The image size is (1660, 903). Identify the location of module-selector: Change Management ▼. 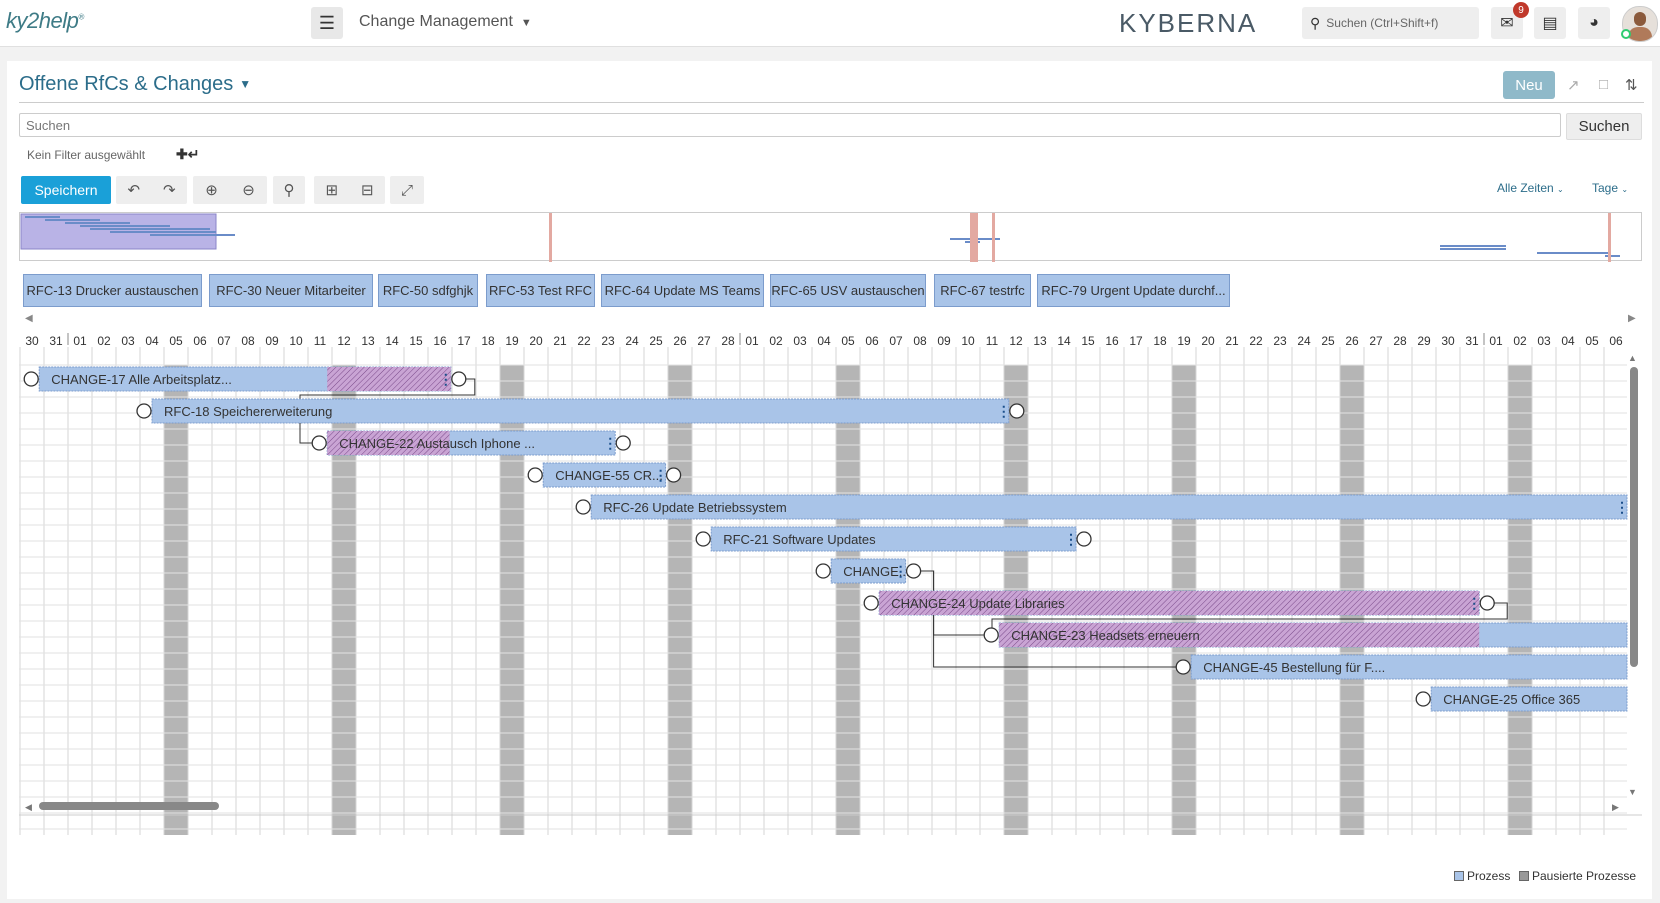
(445, 22).